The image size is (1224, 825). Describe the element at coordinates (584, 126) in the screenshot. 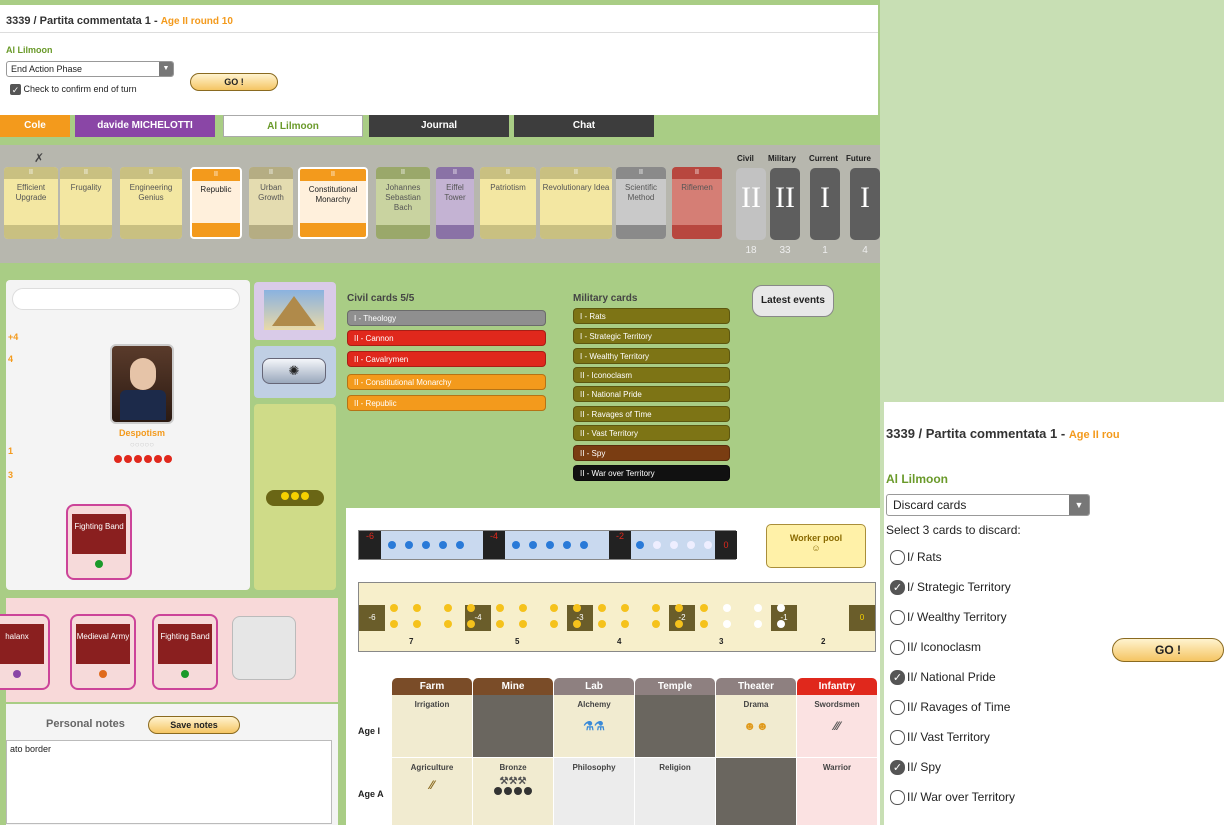

I see `tab-chat: Chat` at that location.